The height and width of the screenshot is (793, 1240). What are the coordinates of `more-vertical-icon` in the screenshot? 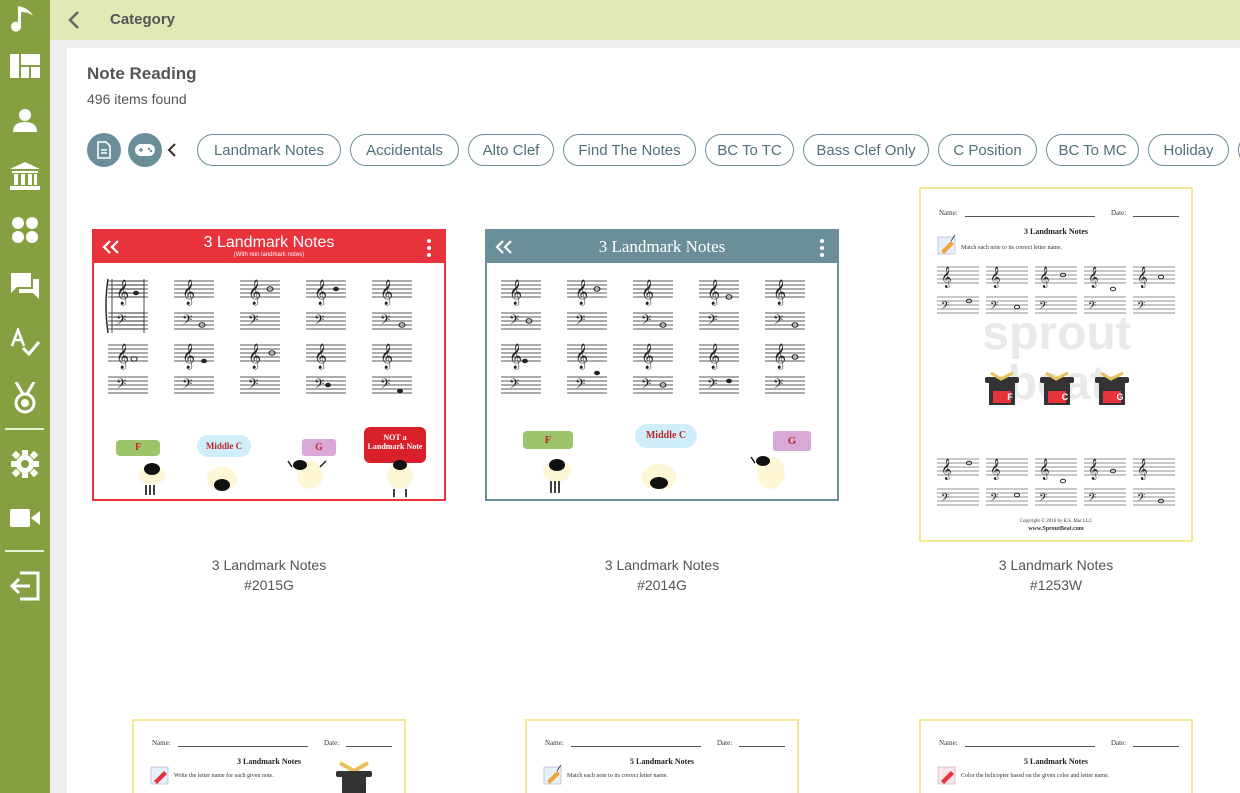 It's located at (429, 248).